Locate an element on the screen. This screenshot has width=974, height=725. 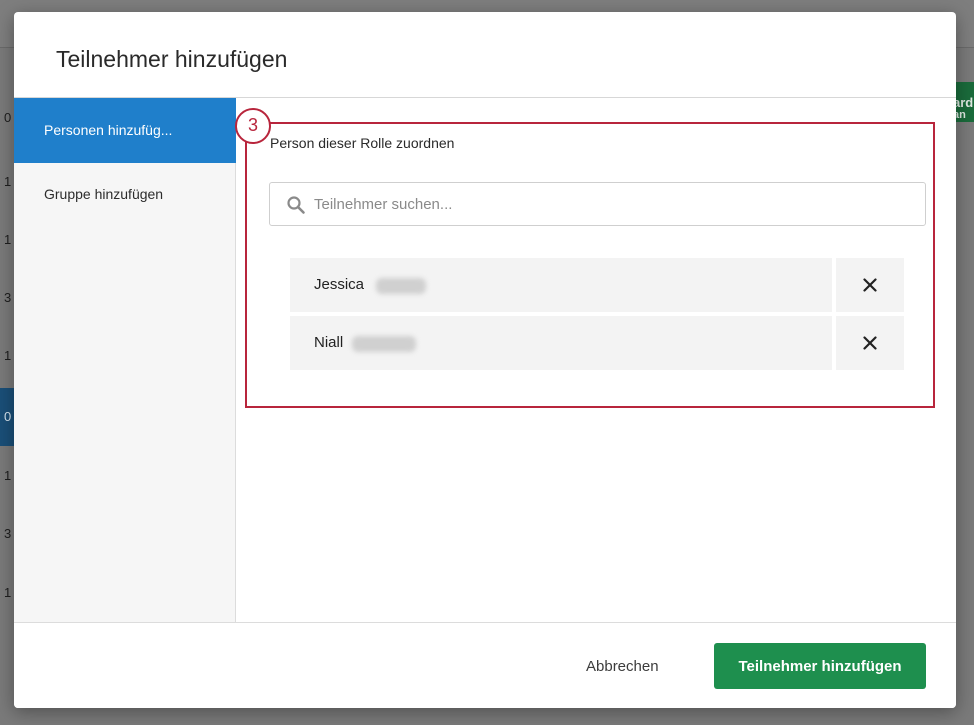
sidebar-item-add-group: Gruppe hinzufügen is located at coordinates (125, 194).